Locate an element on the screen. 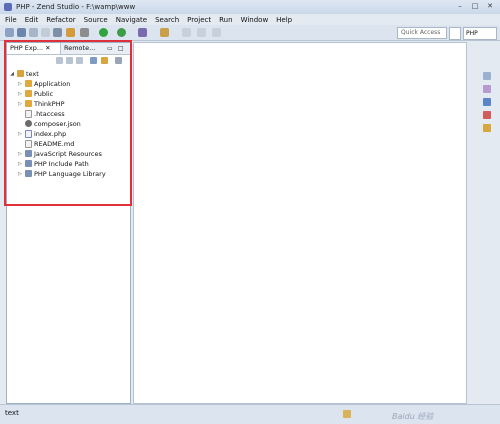 The height and width of the screenshot is (424, 500). external-tools-icon is located at coordinates (142, 32).